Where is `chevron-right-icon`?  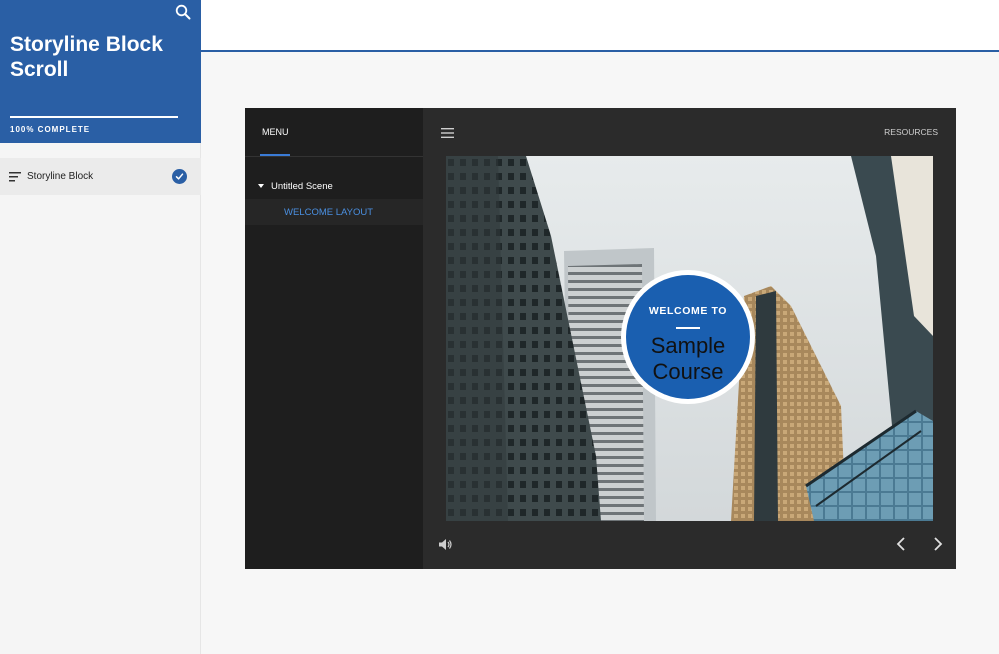
chevron-right-icon is located at coordinates (937, 544).